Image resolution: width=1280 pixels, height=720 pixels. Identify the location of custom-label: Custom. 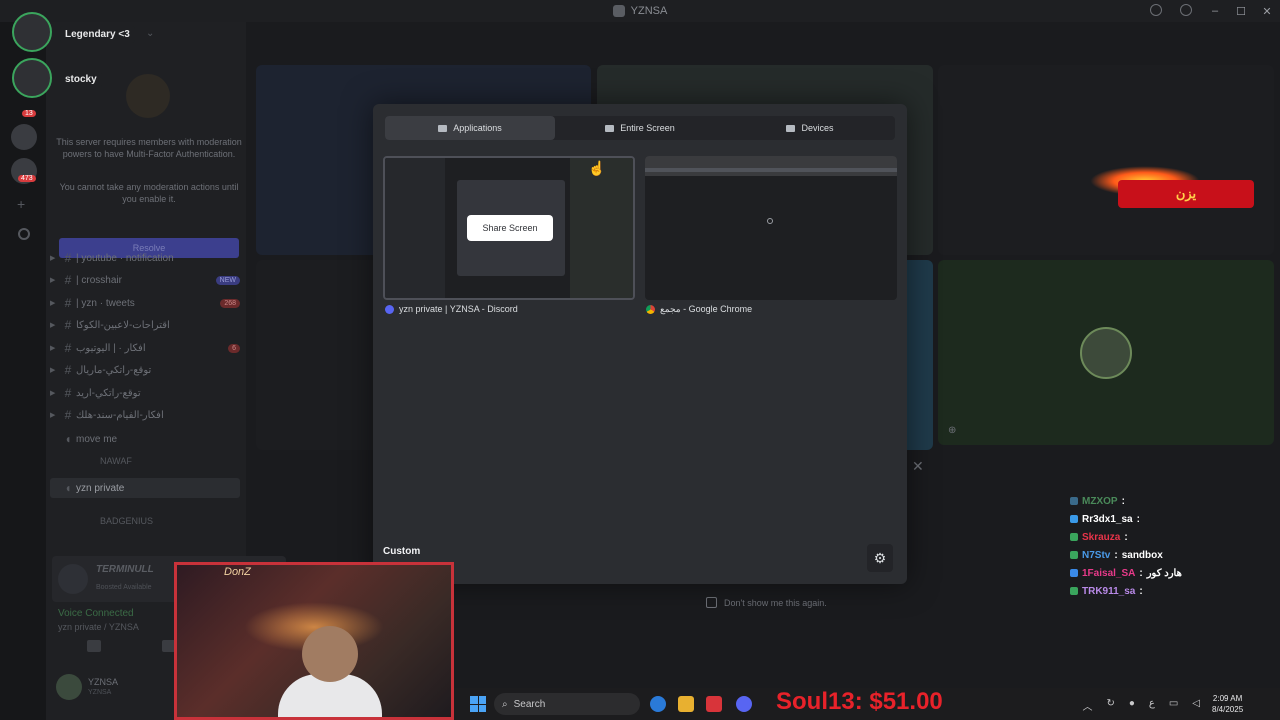
(402, 551).